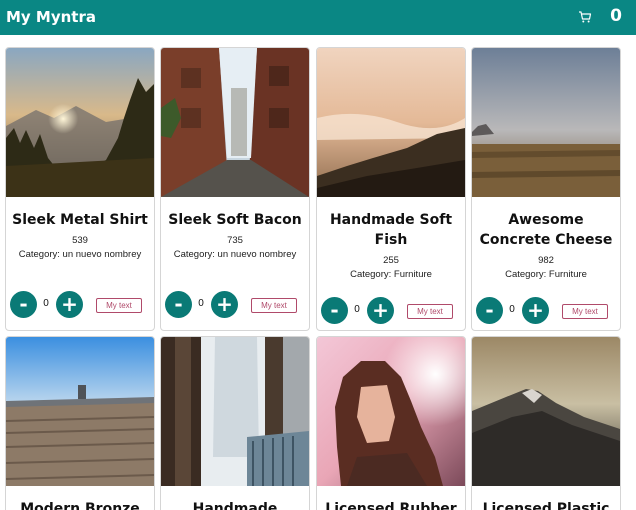 The width and height of the screenshot is (636, 510). Describe the element at coordinates (546, 504) in the screenshot. I see `product-title: Licensed Plastic` at that location.